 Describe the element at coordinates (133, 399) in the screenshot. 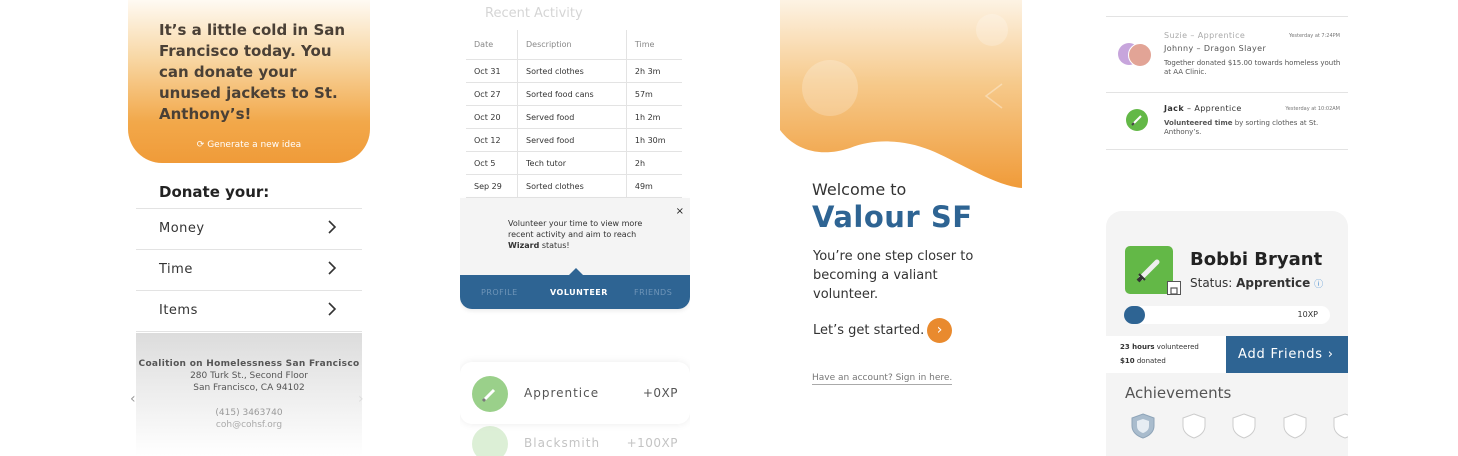

I see `carousel-prev-button: ‹` at that location.